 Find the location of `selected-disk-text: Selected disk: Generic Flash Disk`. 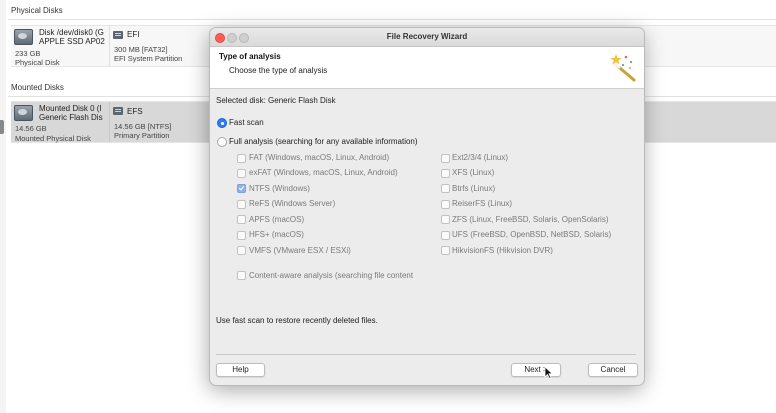

selected-disk-text: Selected disk: Generic Flash Disk is located at coordinates (276, 100).